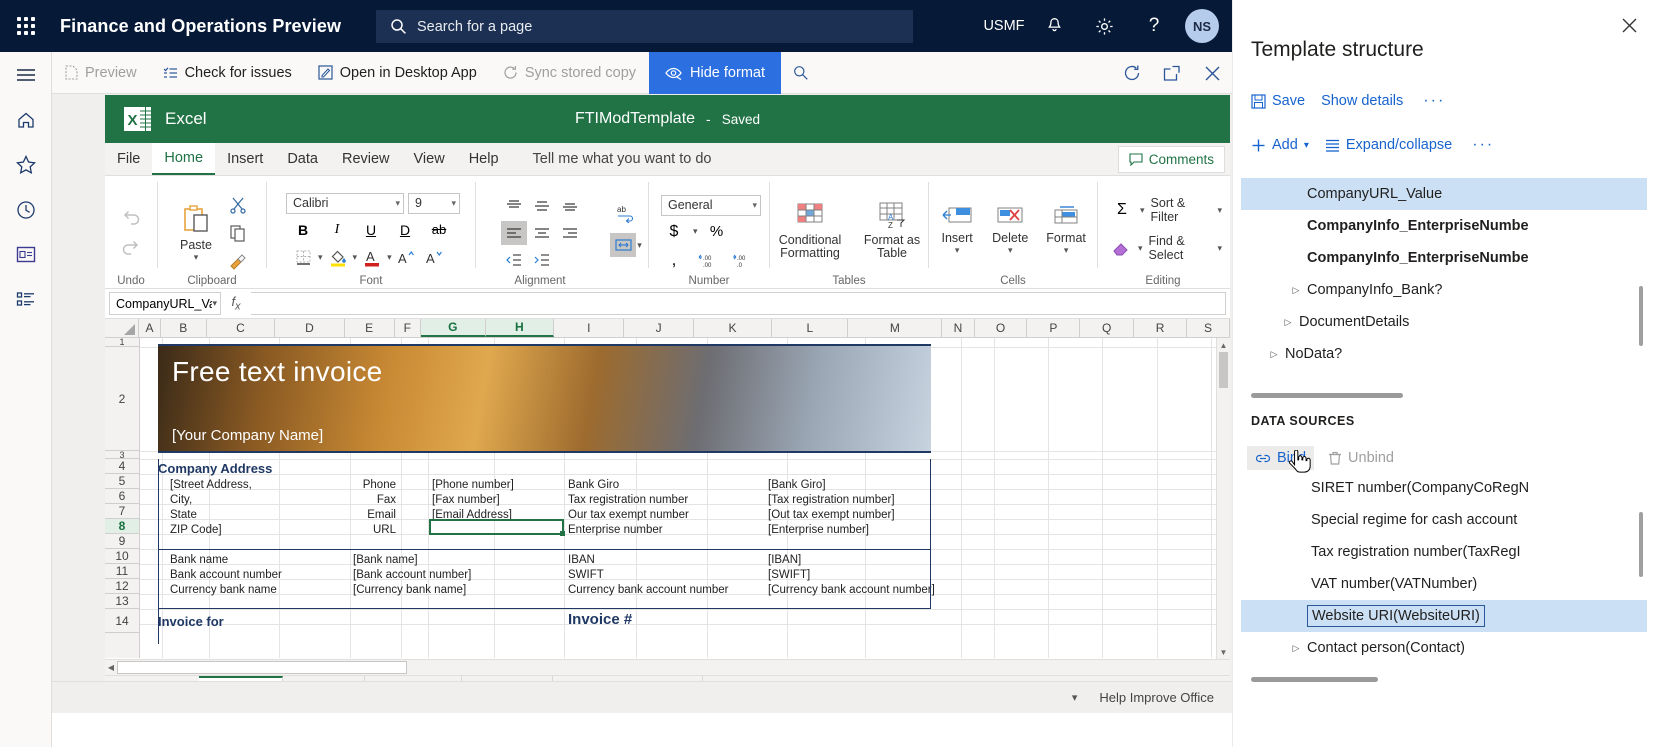 The image size is (1656, 747). What do you see at coordinates (1208, 328) in the screenshot?
I see `column-header-s: S` at bounding box center [1208, 328].